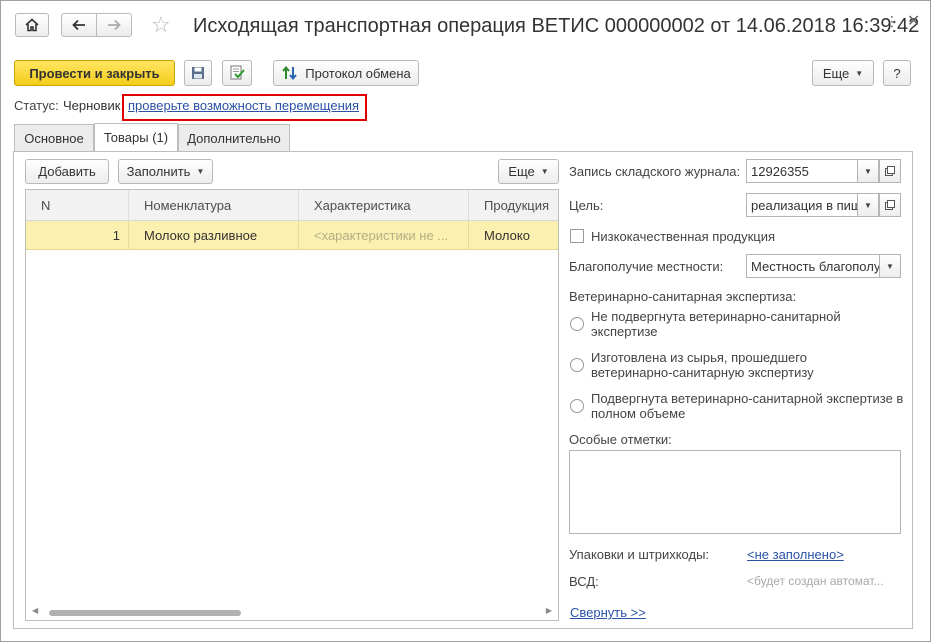 This screenshot has height=642, width=931. I want to click on highlight-frame, so click(244, 107).